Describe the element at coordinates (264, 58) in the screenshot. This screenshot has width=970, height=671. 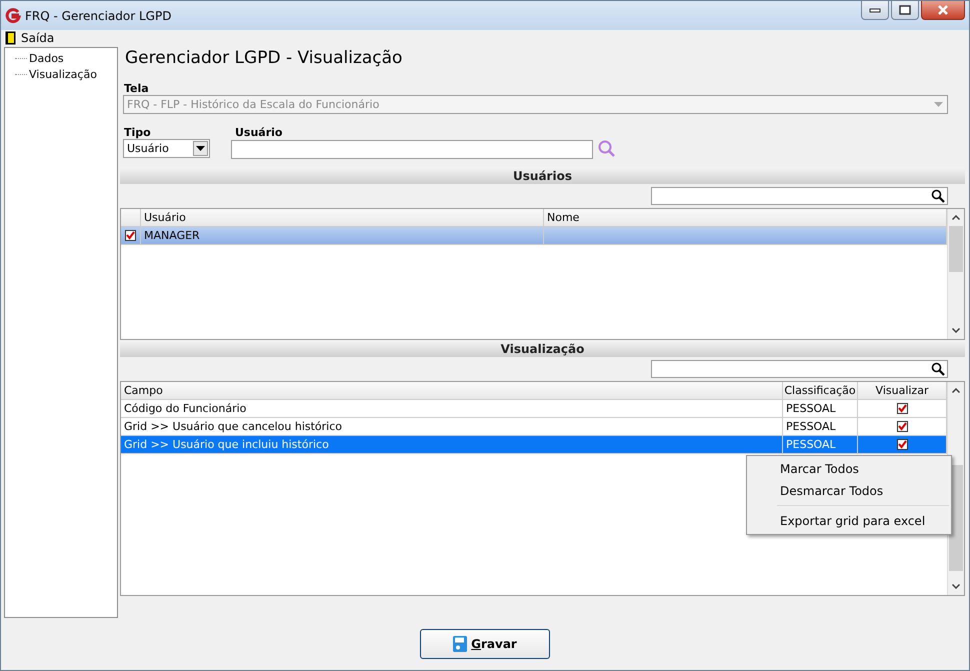
I see `page-heading: Gerenciador LGPD - Visualização` at that location.